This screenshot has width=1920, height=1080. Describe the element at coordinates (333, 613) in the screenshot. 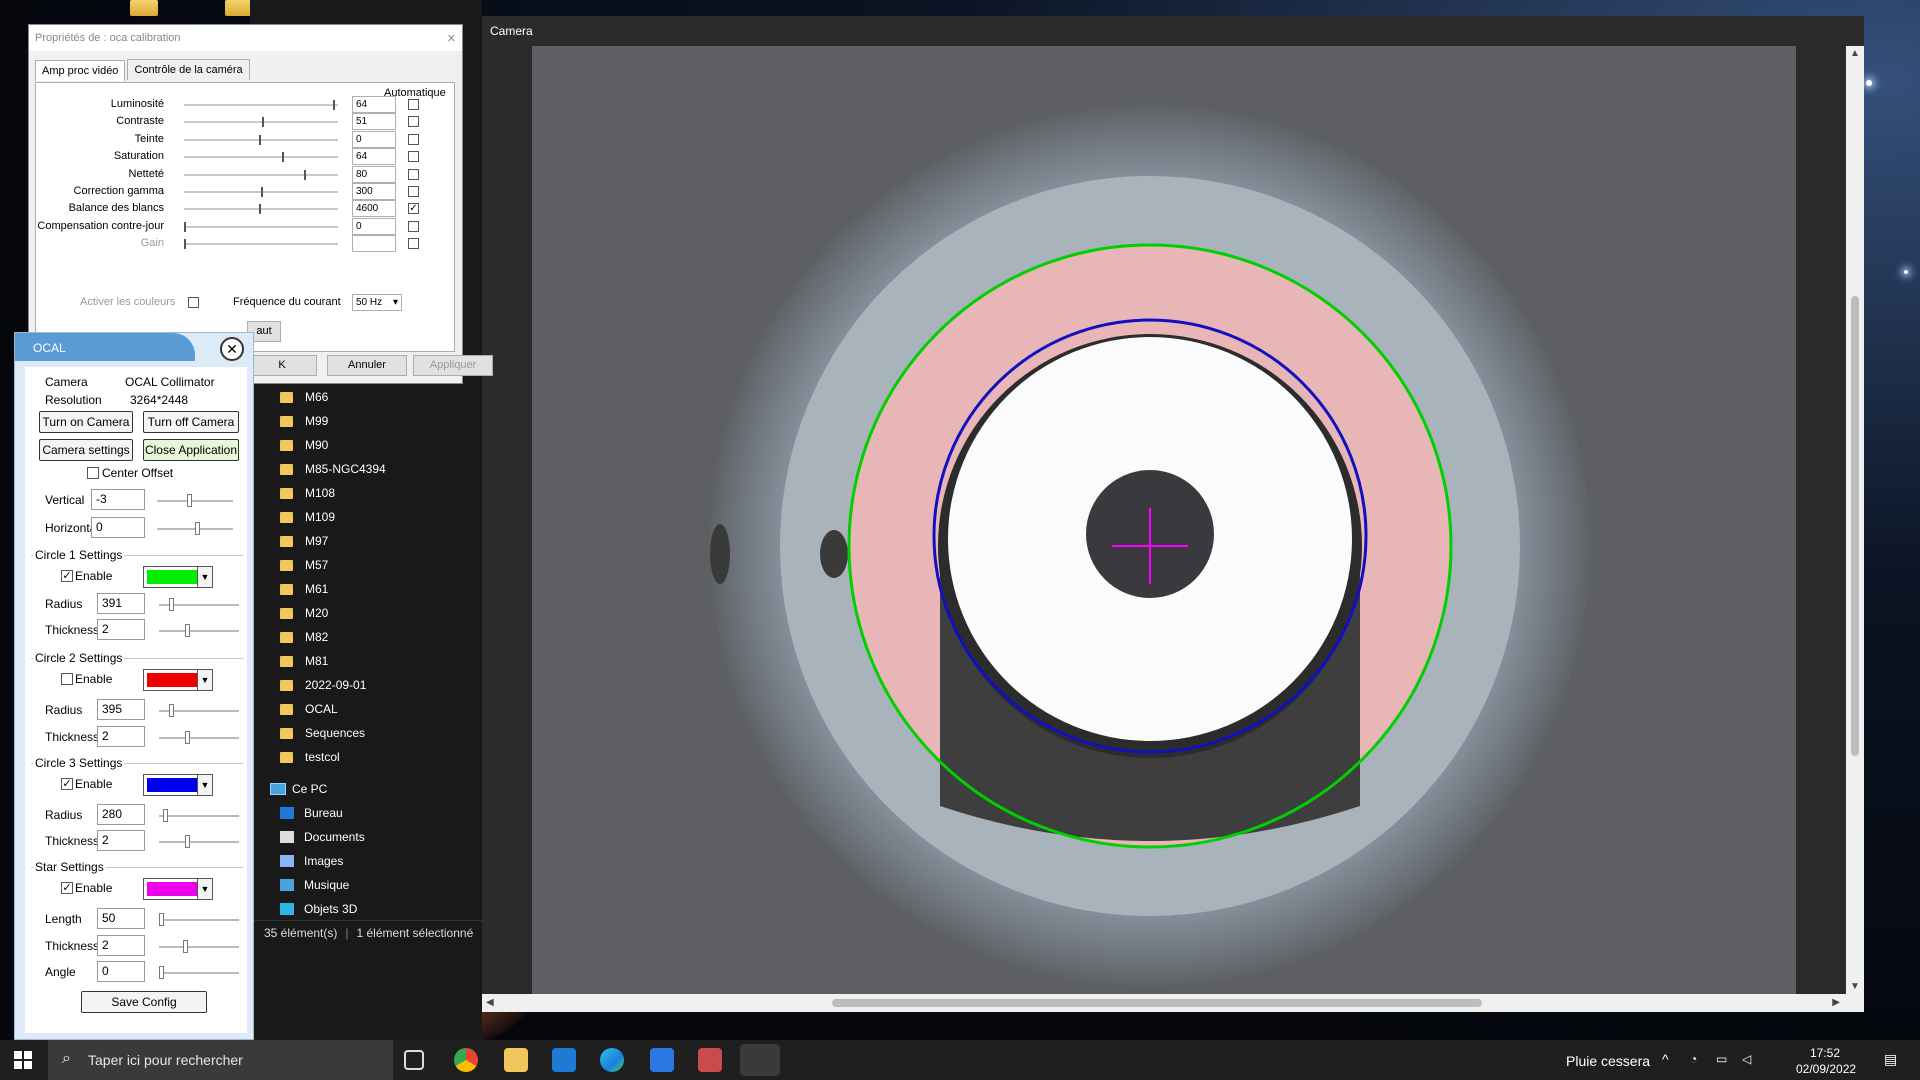

I see `folder-item: M20` at that location.